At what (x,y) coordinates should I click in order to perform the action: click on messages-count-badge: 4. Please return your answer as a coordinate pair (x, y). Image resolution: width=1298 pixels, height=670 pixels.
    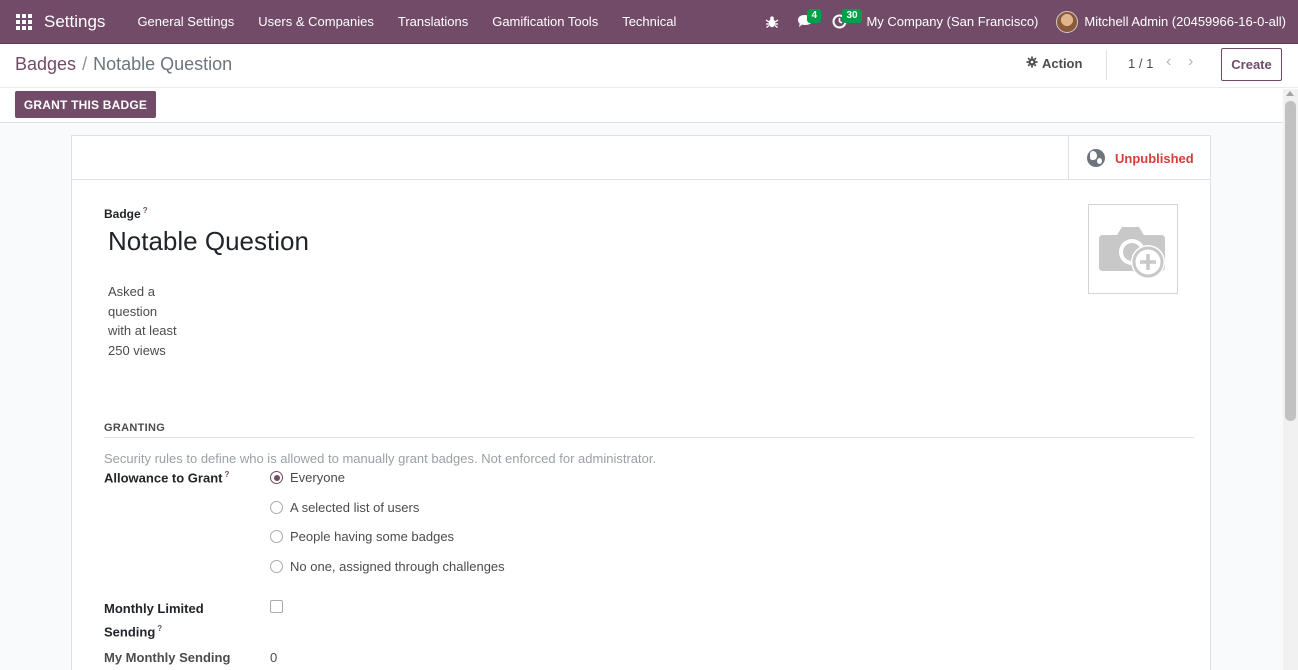
    Looking at the image, I should click on (814, 15).